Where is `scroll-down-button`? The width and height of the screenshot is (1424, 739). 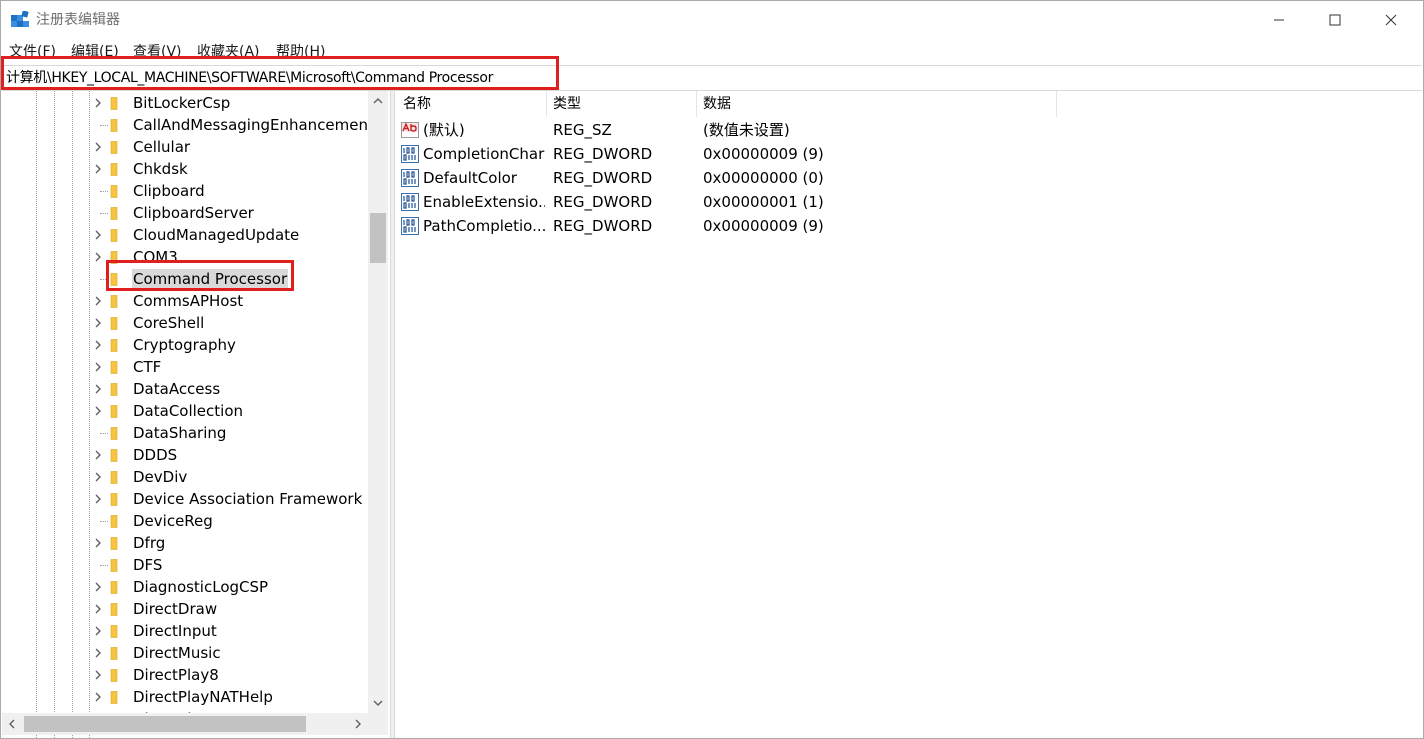 scroll-down-button is located at coordinates (378, 703).